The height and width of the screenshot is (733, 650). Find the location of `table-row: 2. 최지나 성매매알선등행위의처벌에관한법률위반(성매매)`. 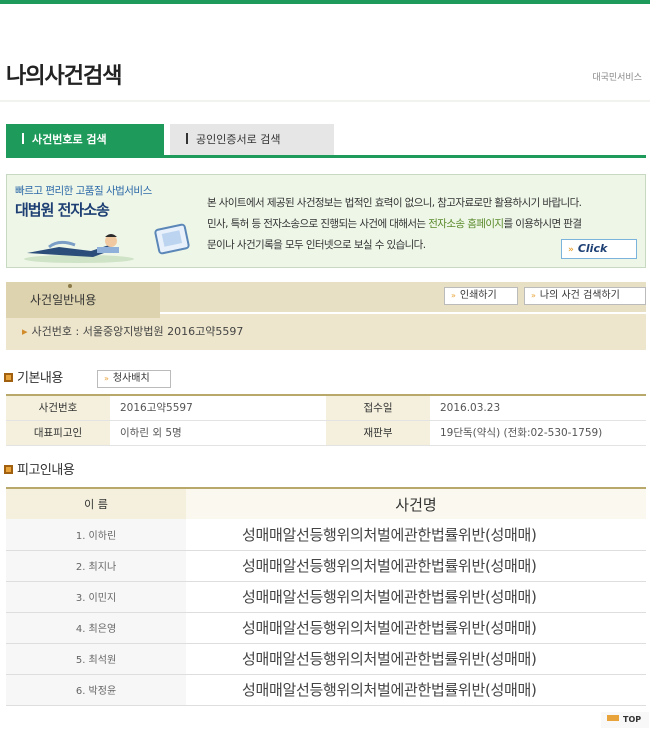

table-row: 2. 최지나 성매매알선등행위의처벌에관한법률위반(성매매) is located at coordinates (326, 566).